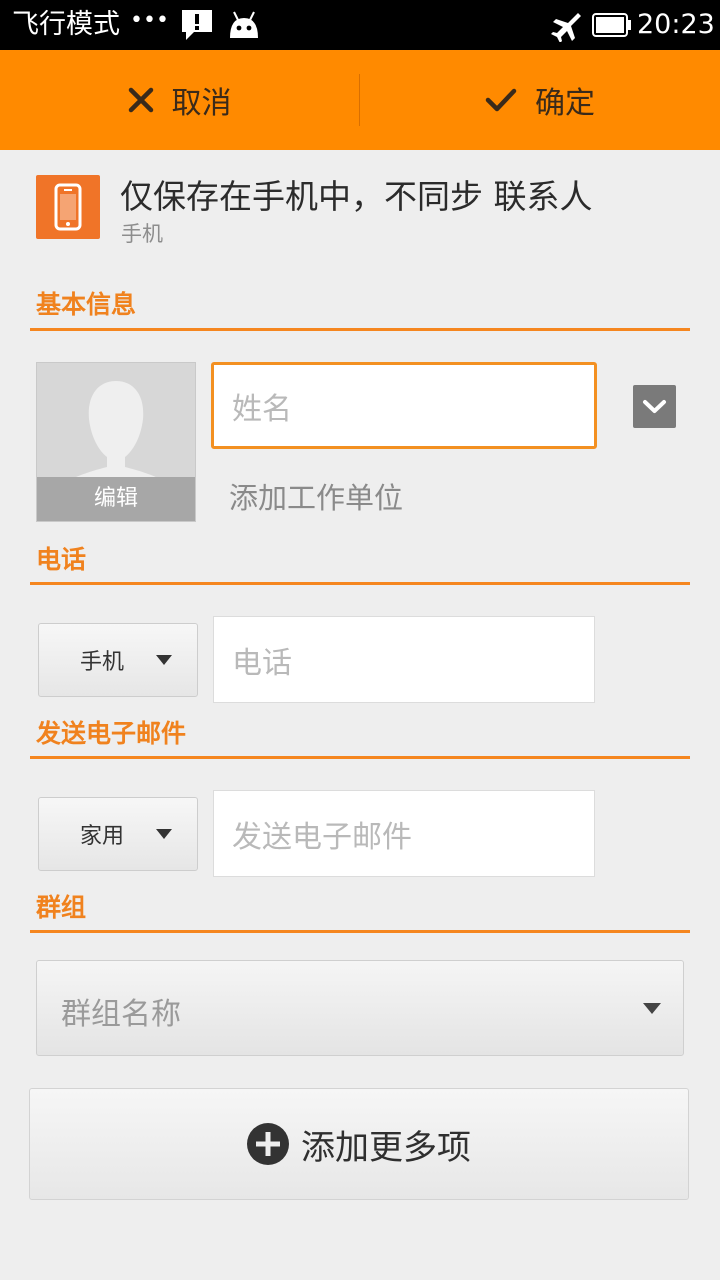 Image resolution: width=720 pixels, height=1280 pixels. Describe the element at coordinates (676, 24) in the screenshot. I see `status-time: 20:23` at that location.